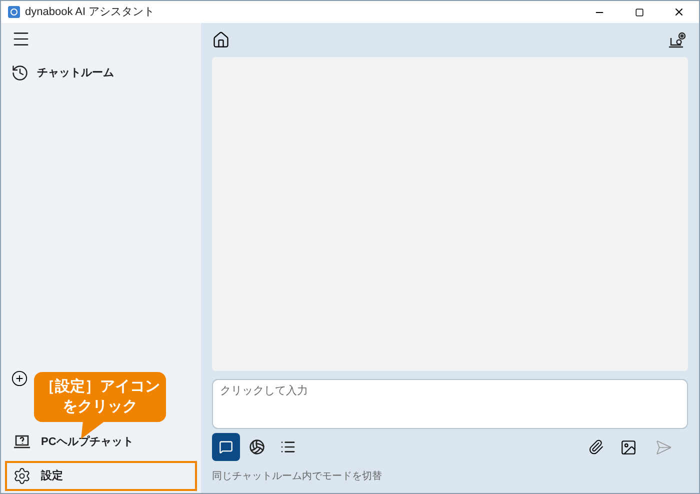  I want to click on settings-icon, so click(22, 476).